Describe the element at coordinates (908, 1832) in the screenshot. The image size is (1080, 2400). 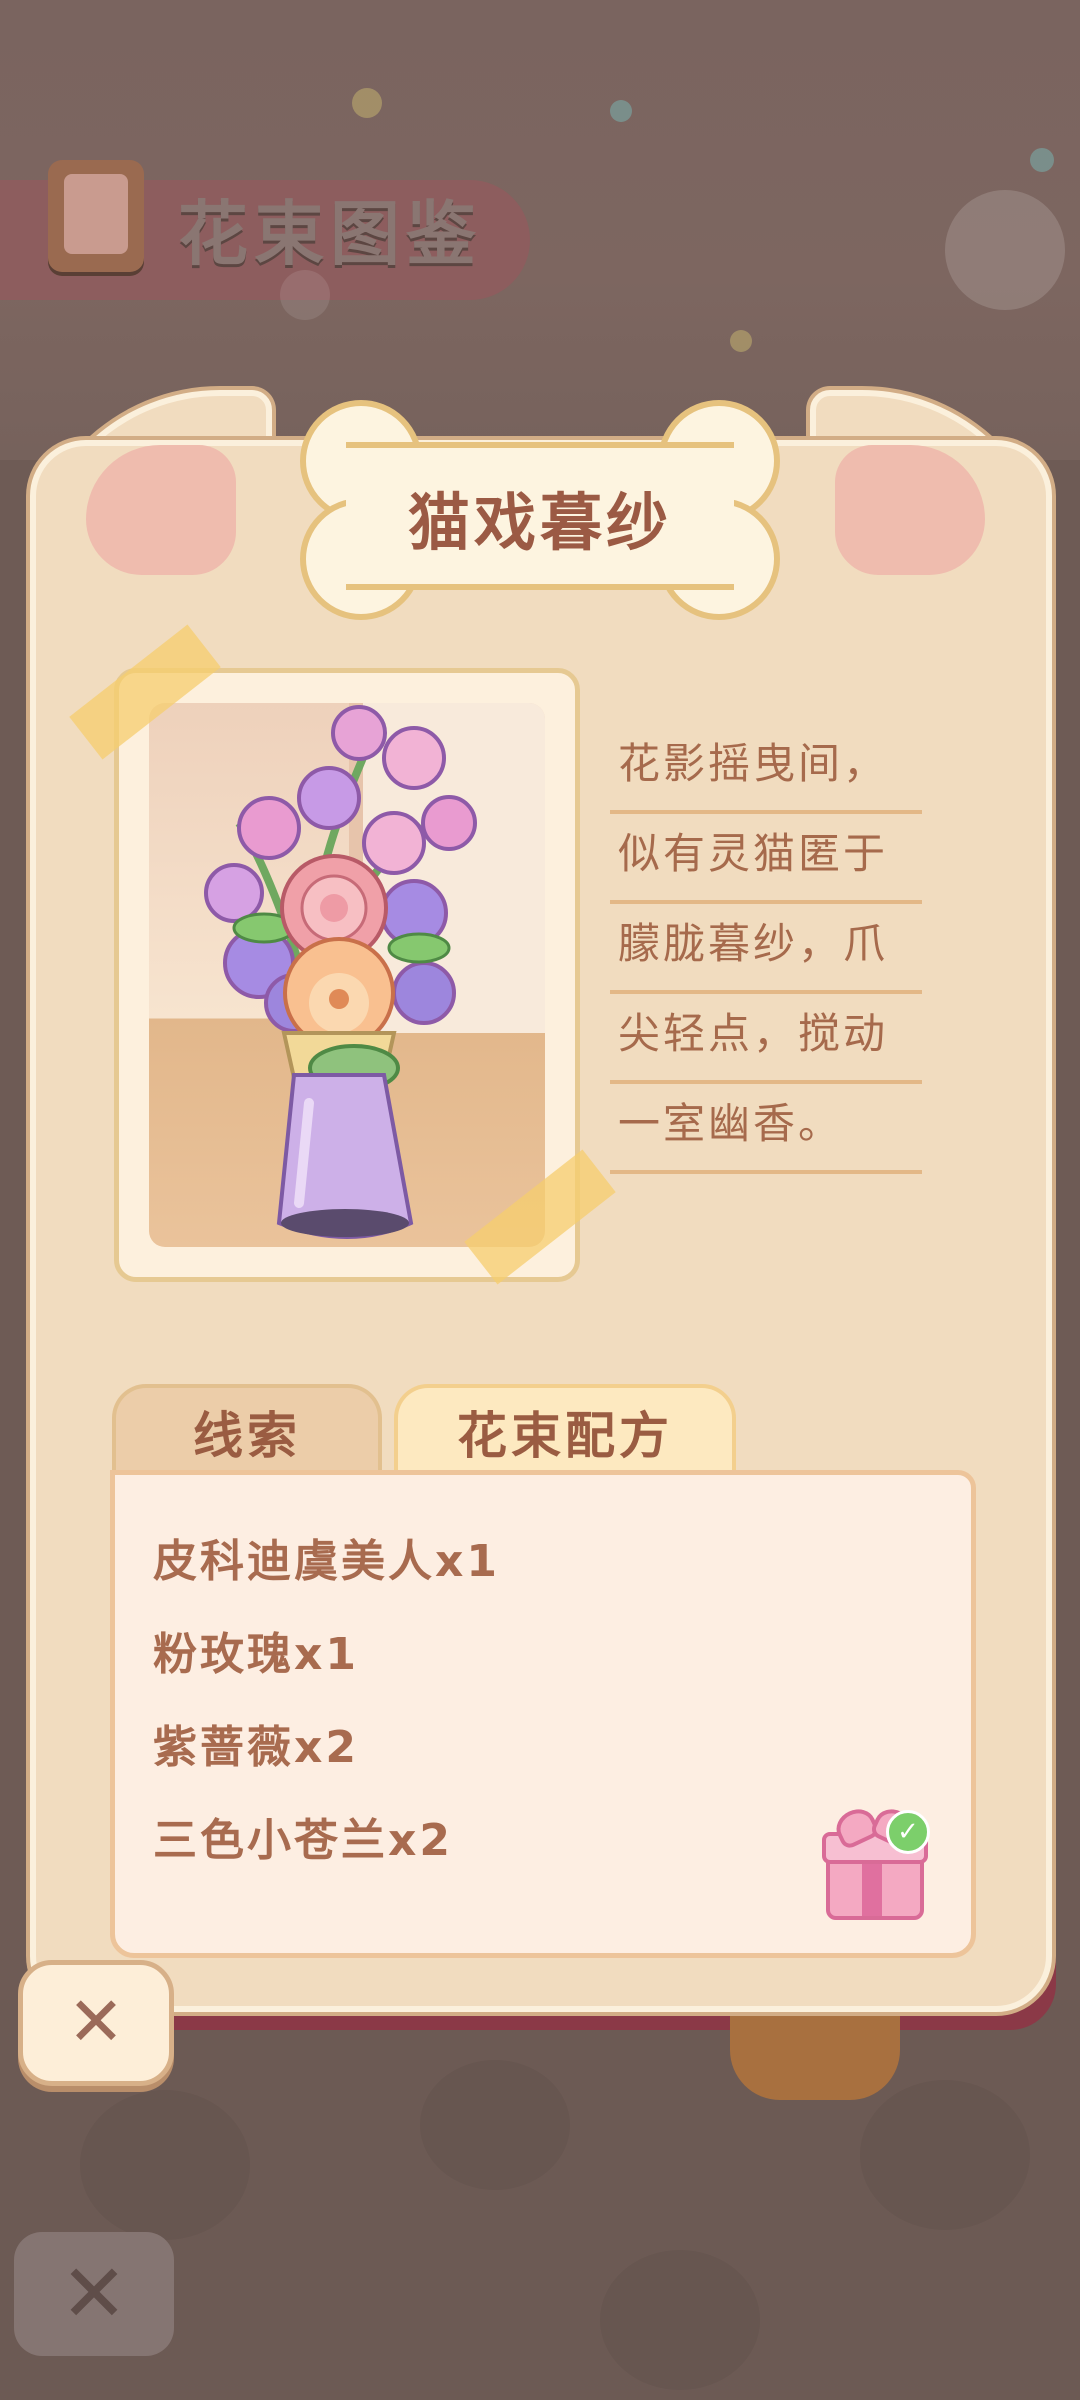
I see `checkmark-icon: ✓` at that location.